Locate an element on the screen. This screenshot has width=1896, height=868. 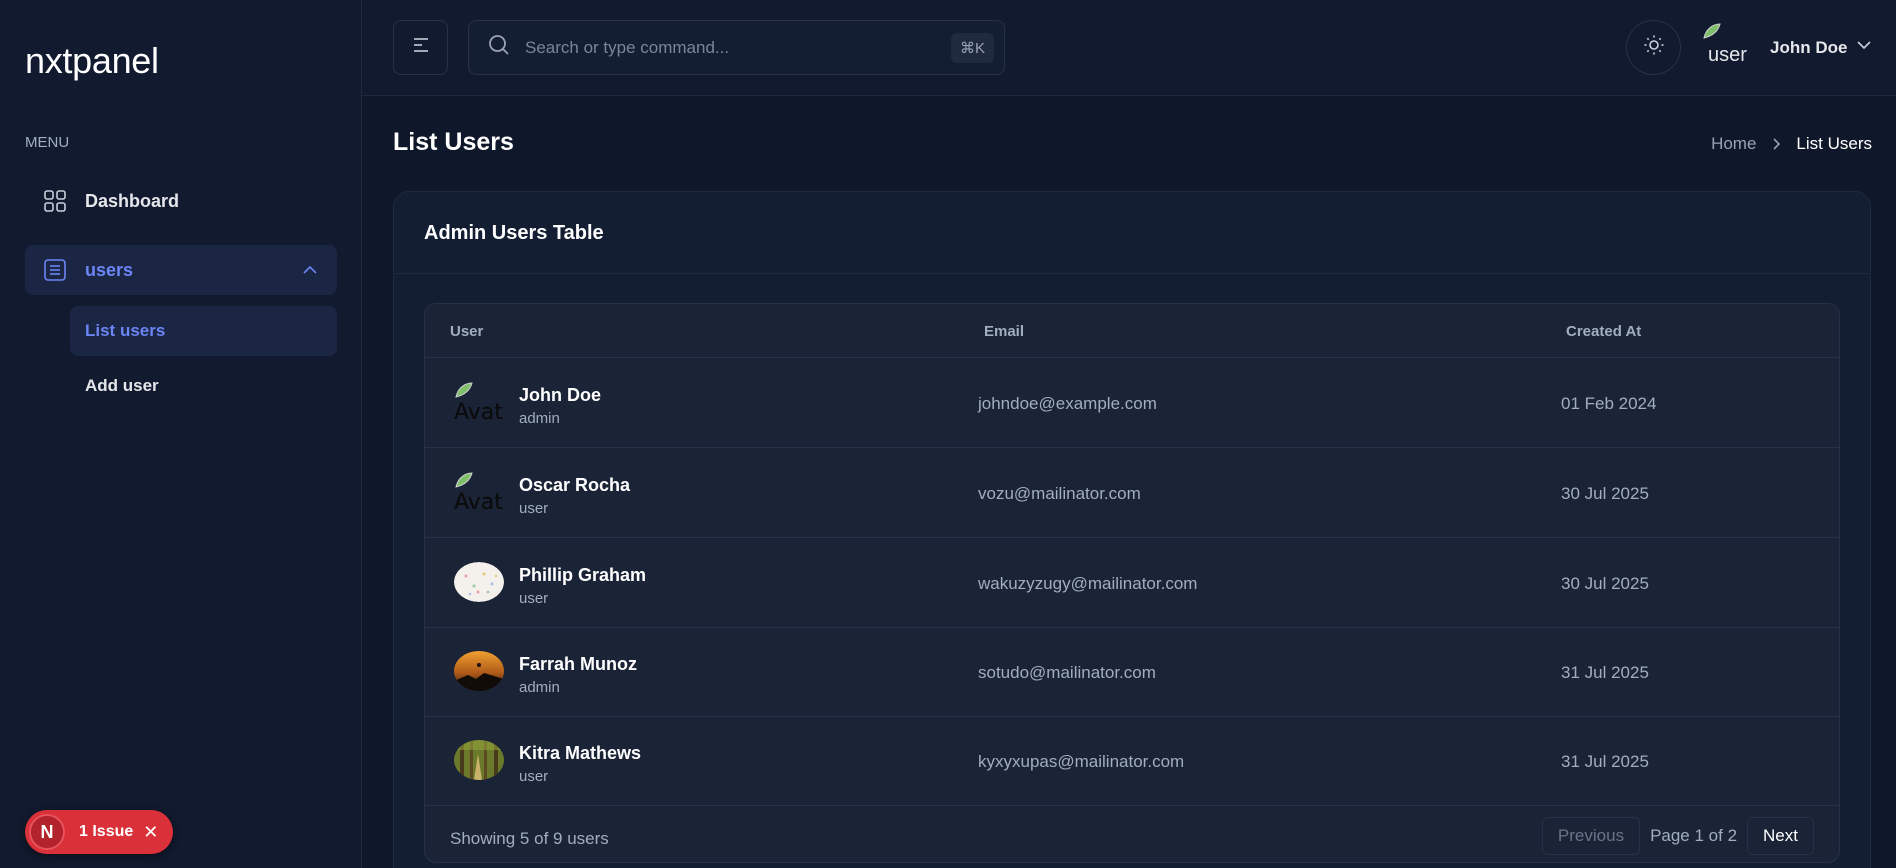
column-header-user: User is located at coordinates (467, 331).